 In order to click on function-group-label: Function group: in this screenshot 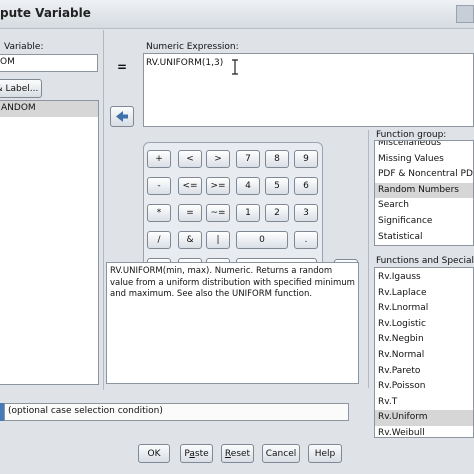, I will do `click(411, 135)`.